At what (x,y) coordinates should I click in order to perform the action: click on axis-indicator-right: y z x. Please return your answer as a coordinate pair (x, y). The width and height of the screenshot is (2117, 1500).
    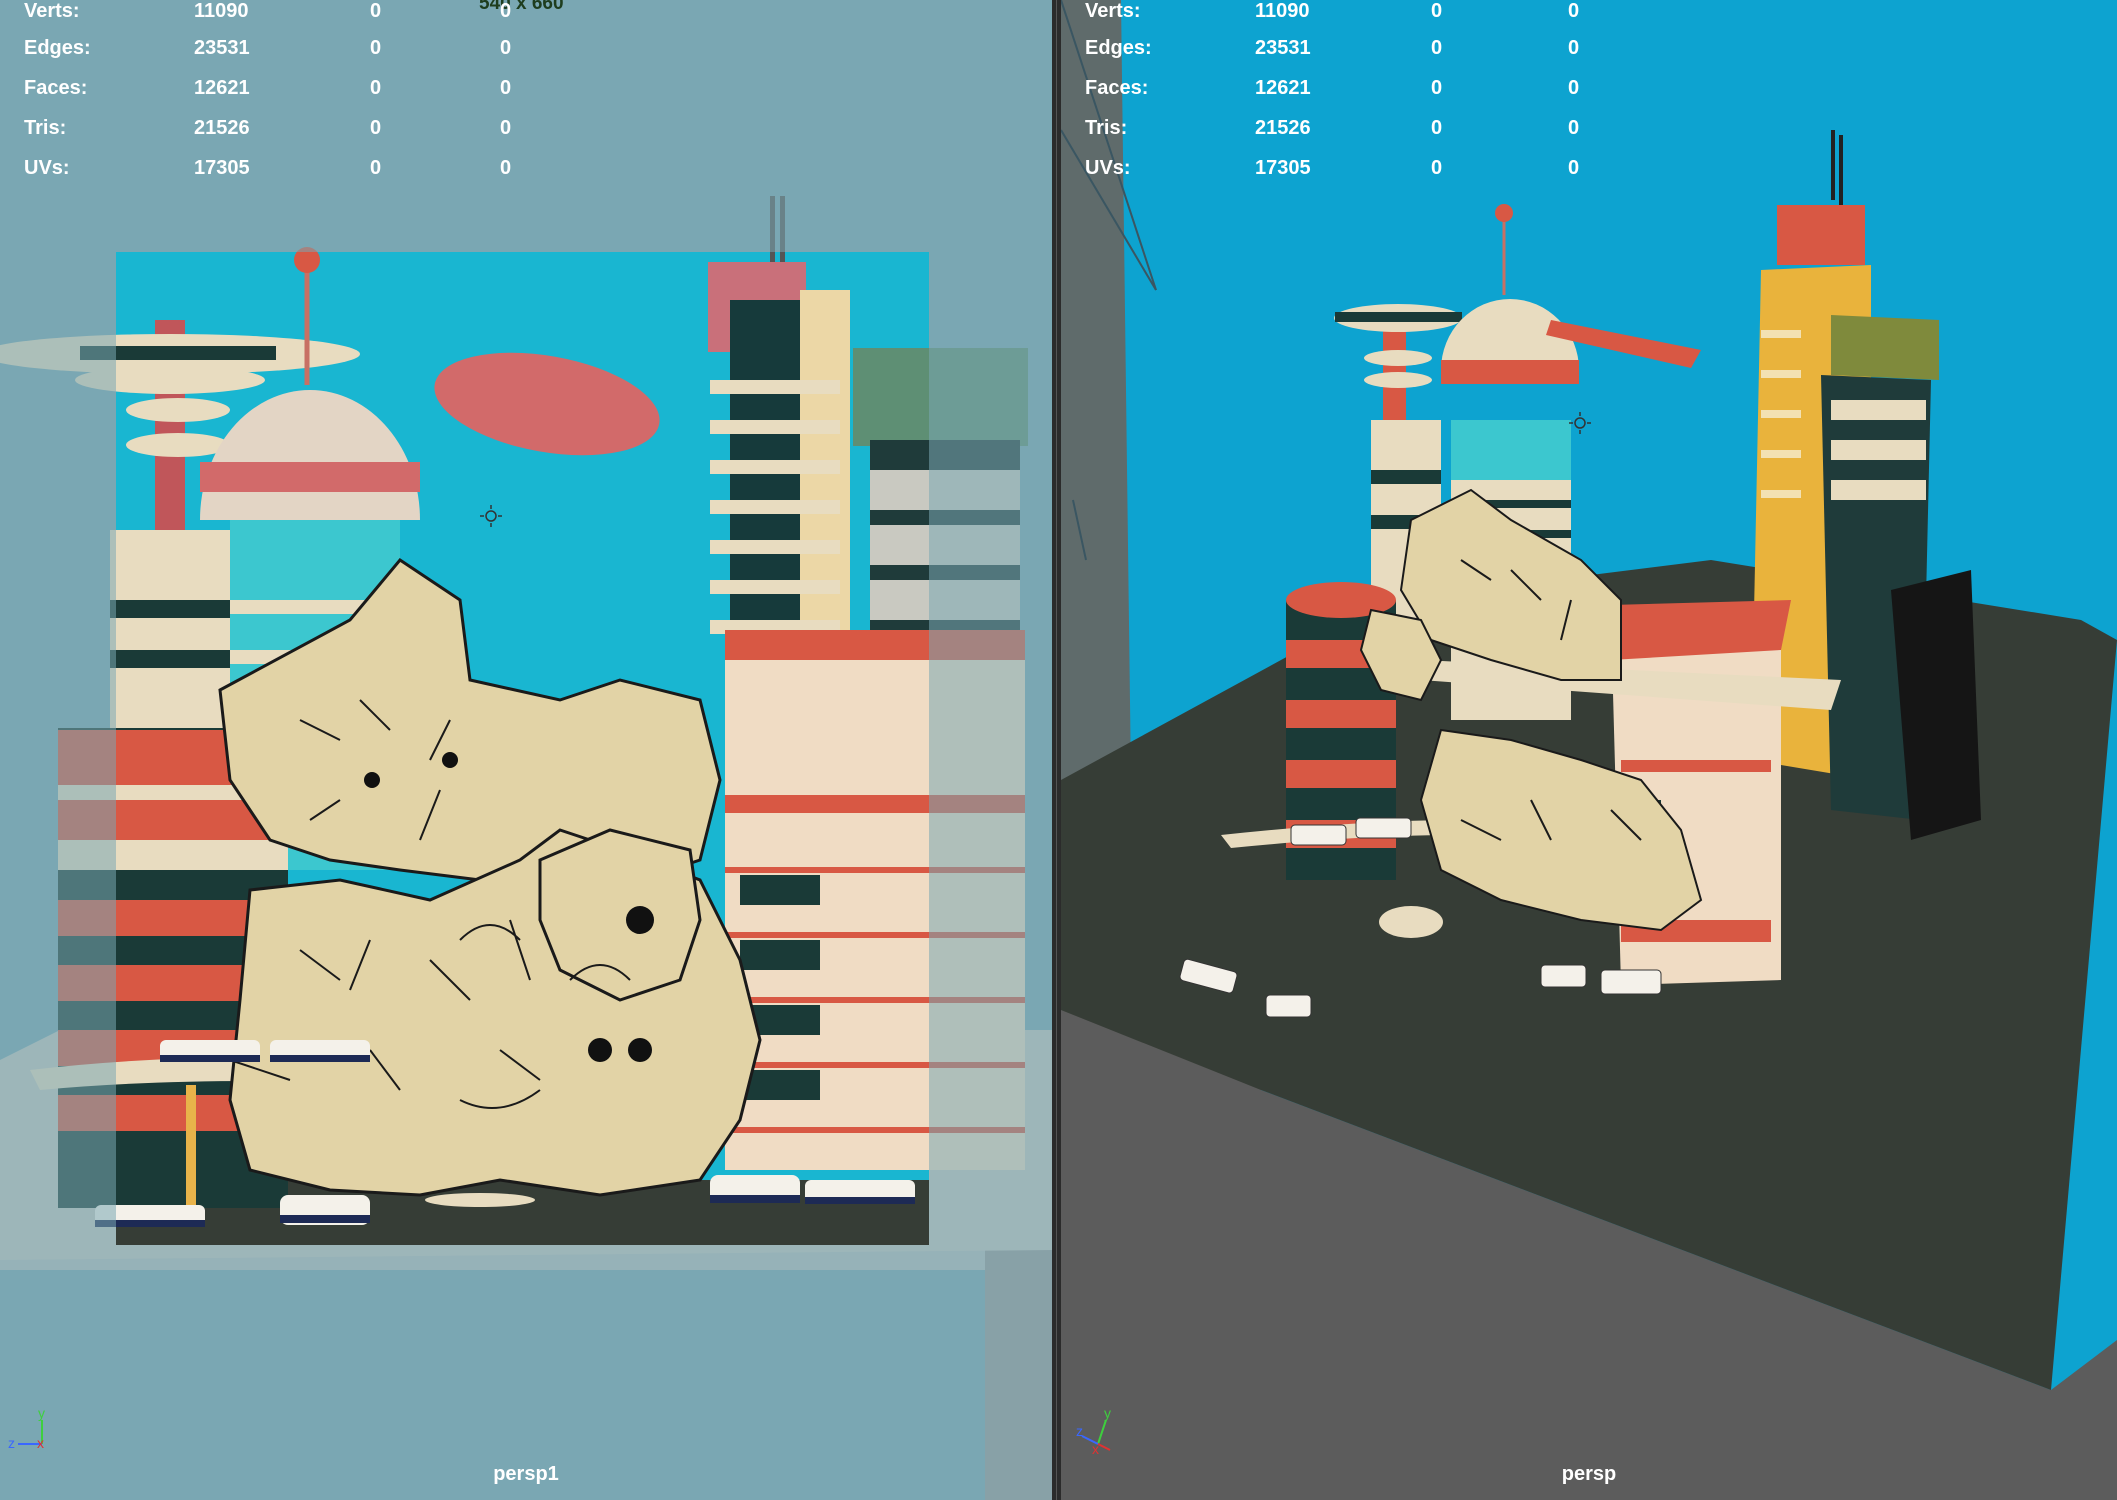
    Looking at the image, I should click on (1101, 1431).